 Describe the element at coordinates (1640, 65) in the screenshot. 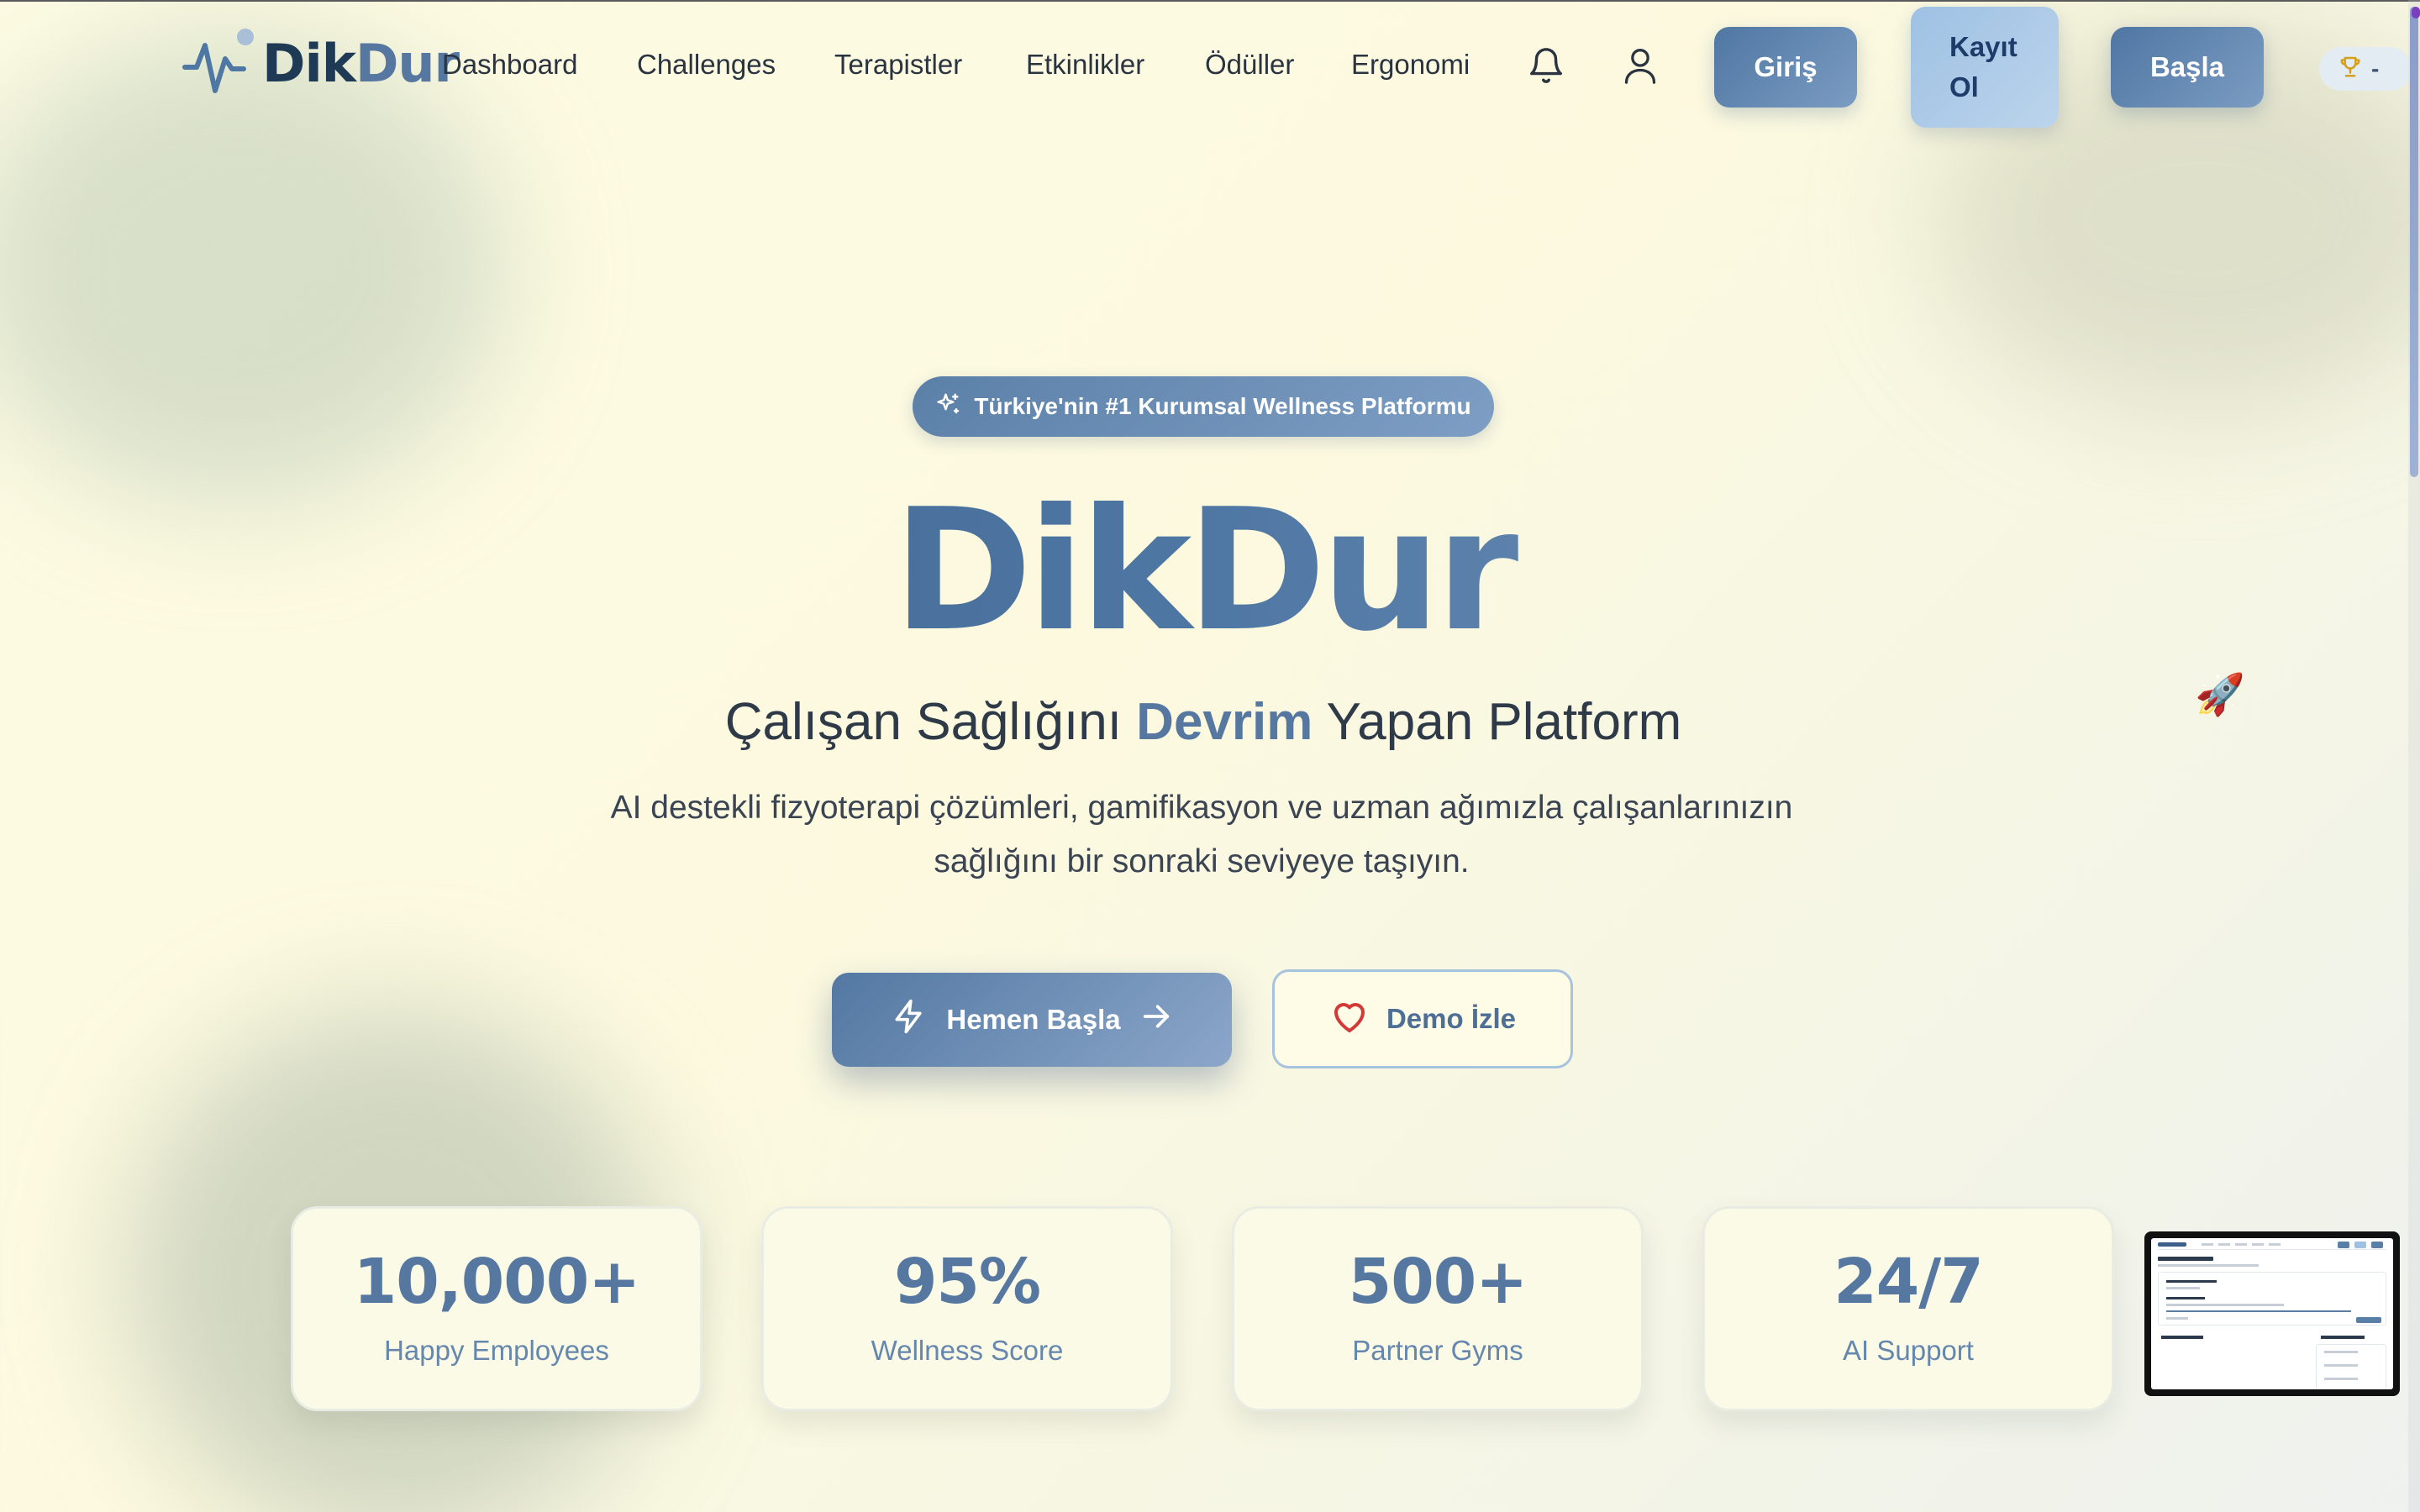

I see `user-icon` at that location.